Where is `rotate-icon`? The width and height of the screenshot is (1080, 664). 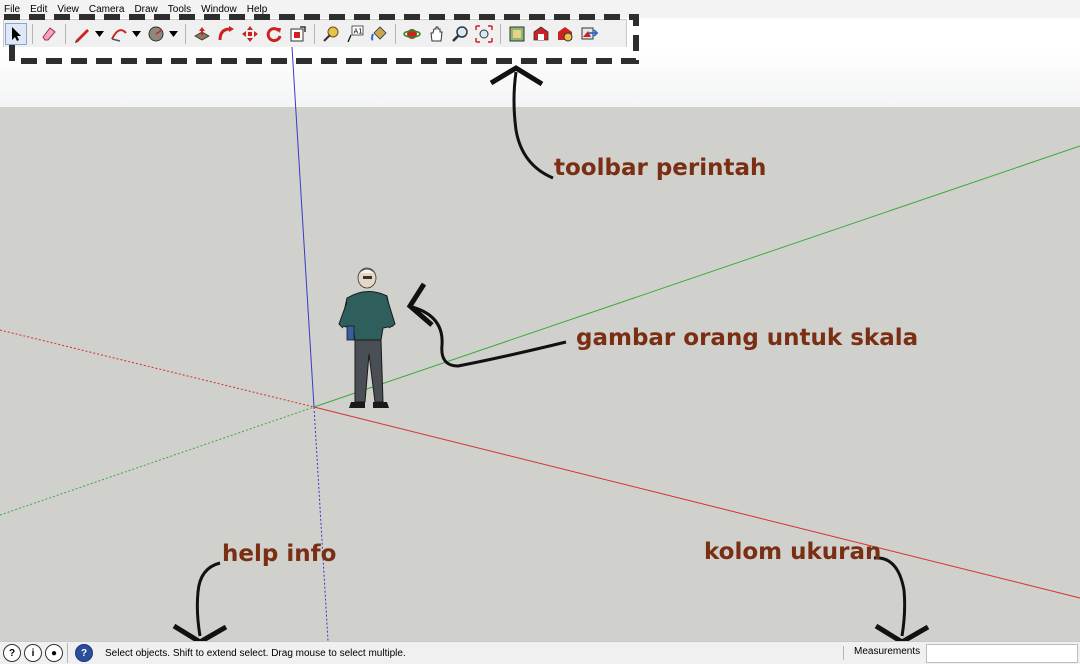 rotate-icon is located at coordinates (274, 34).